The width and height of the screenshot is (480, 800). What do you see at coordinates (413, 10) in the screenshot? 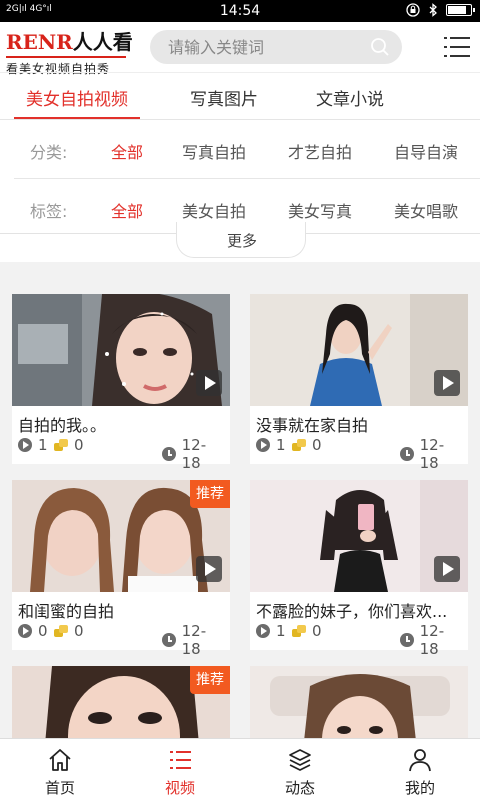
I see `lock-rotation-icon` at bounding box center [413, 10].